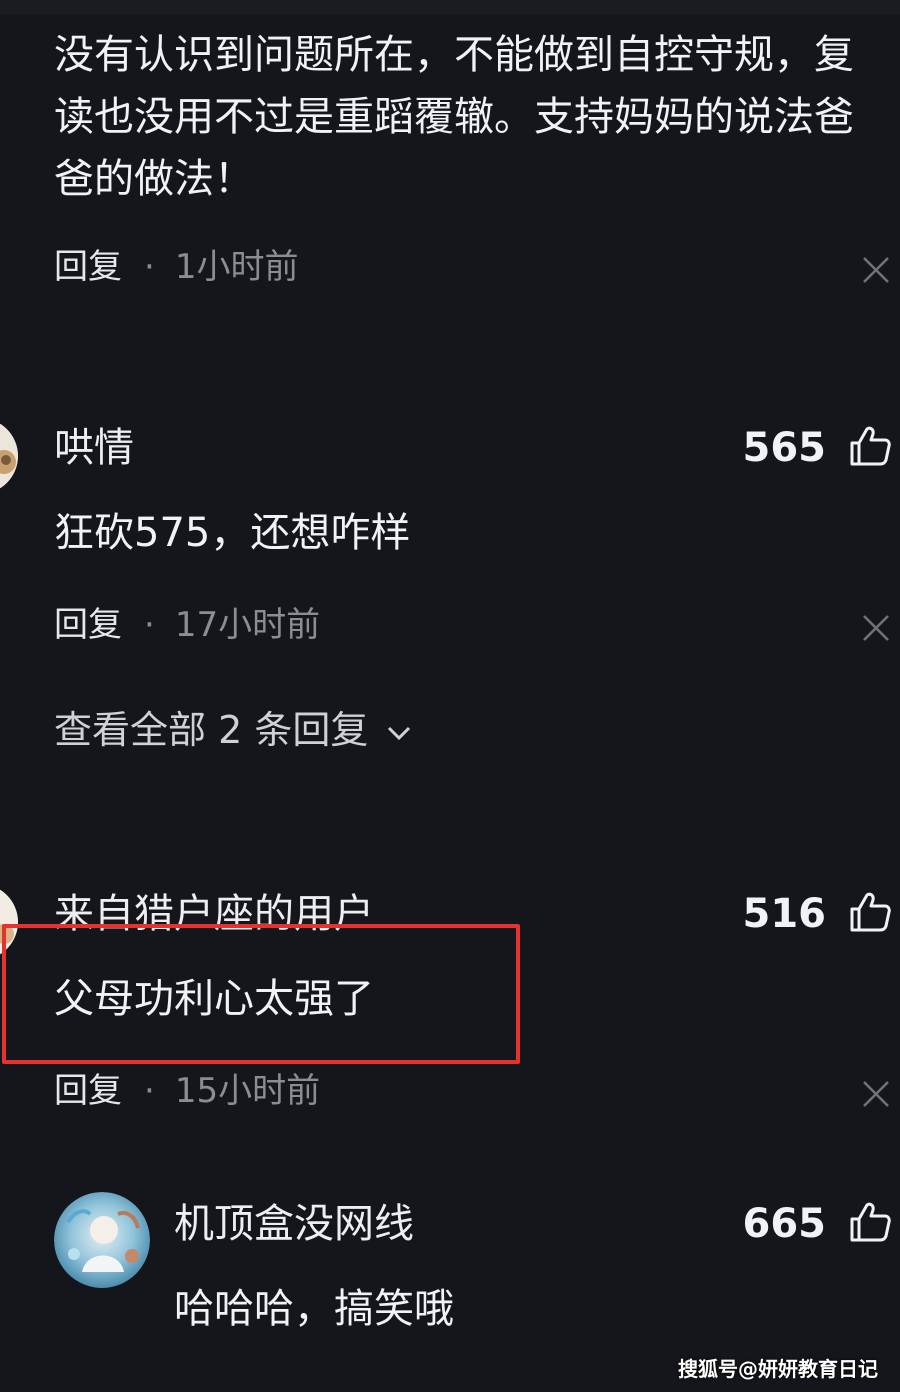  What do you see at coordinates (236, 267) in the screenshot?
I see `comment-time: 1小时前` at bounding box center [236, 267].